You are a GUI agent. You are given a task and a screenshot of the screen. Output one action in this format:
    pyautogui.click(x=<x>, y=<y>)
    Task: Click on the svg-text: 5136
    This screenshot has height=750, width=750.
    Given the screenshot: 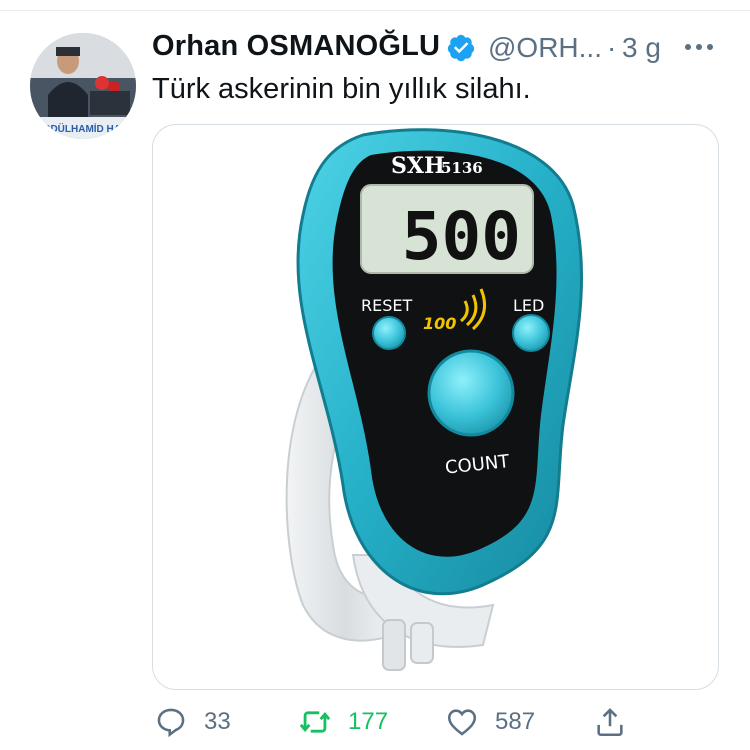 What is the action you would take?
    pyautogui.click(x=462, y=168)
    